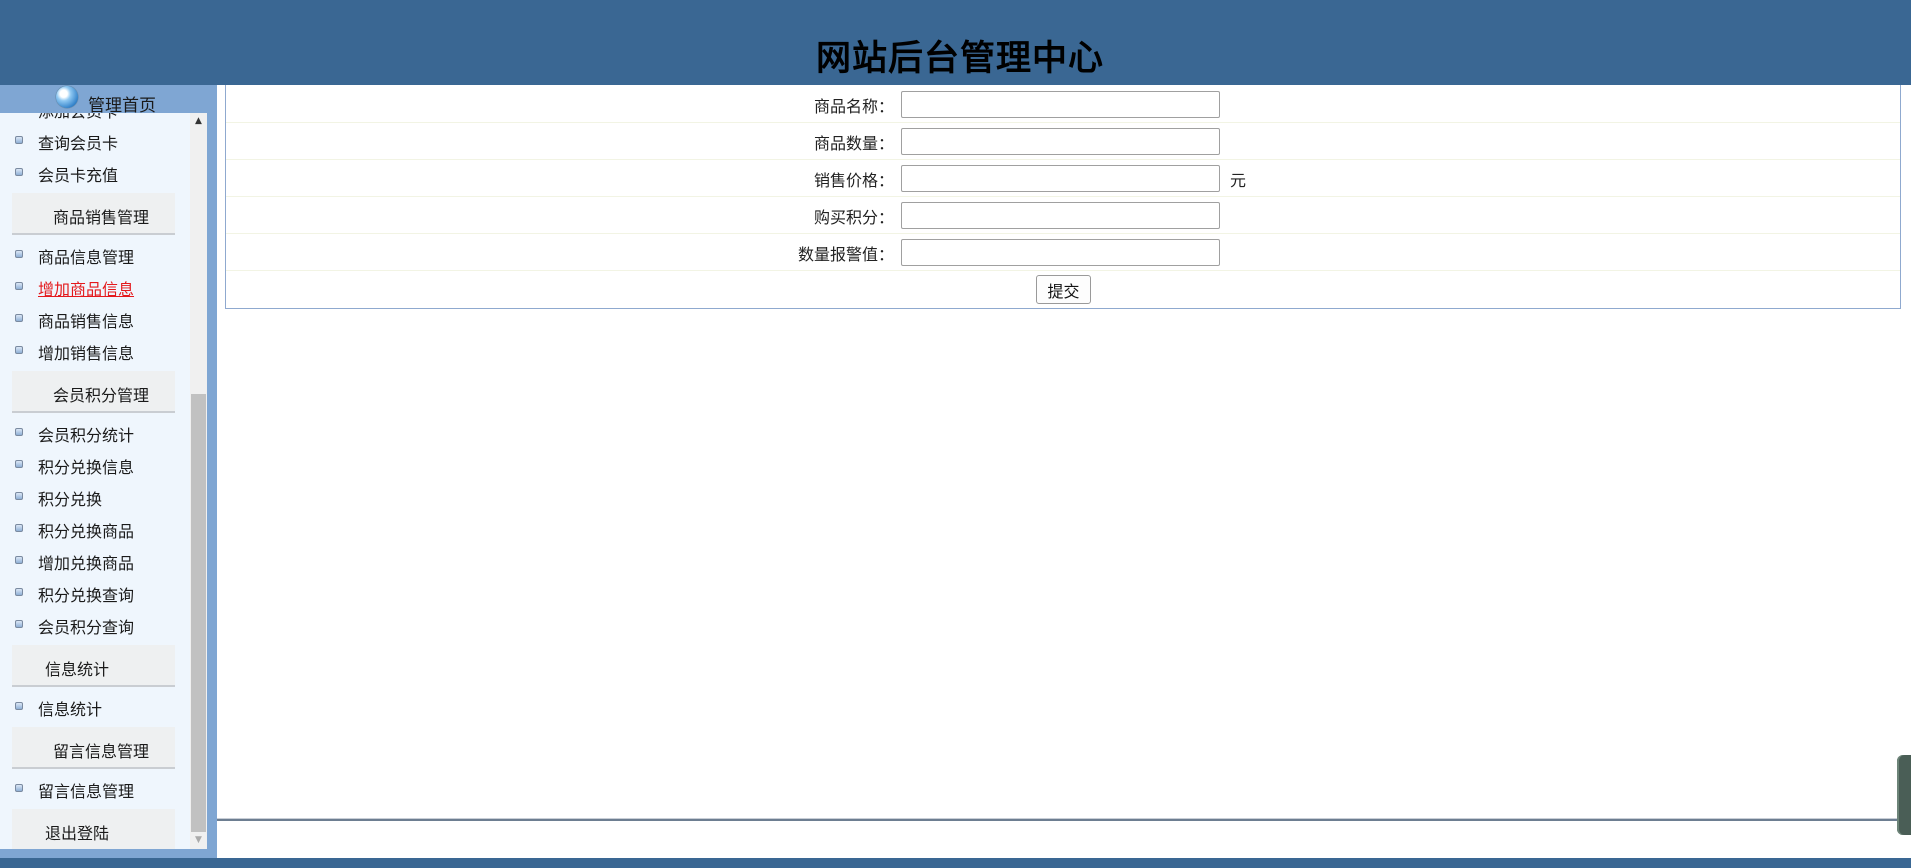 The height and width of the screenshot is (868, 1911). Describe the element at coordinates (1060, 141) in the screenshot. I see `goods-quantity-input` at that location.